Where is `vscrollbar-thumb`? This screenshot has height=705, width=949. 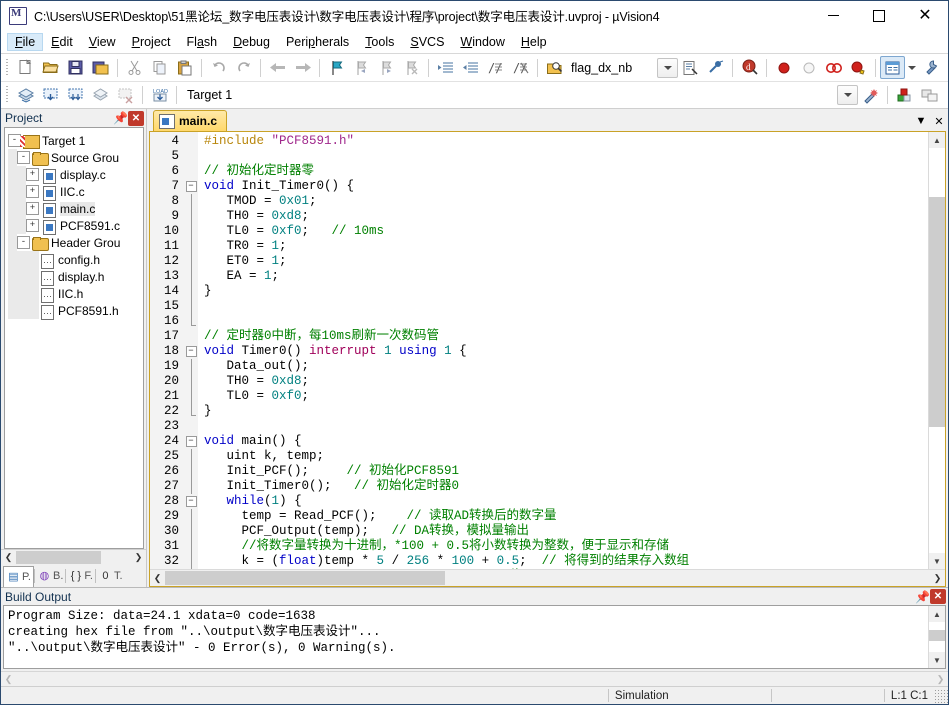
vscrollbar-thumb is located at coordinates (937, 312).